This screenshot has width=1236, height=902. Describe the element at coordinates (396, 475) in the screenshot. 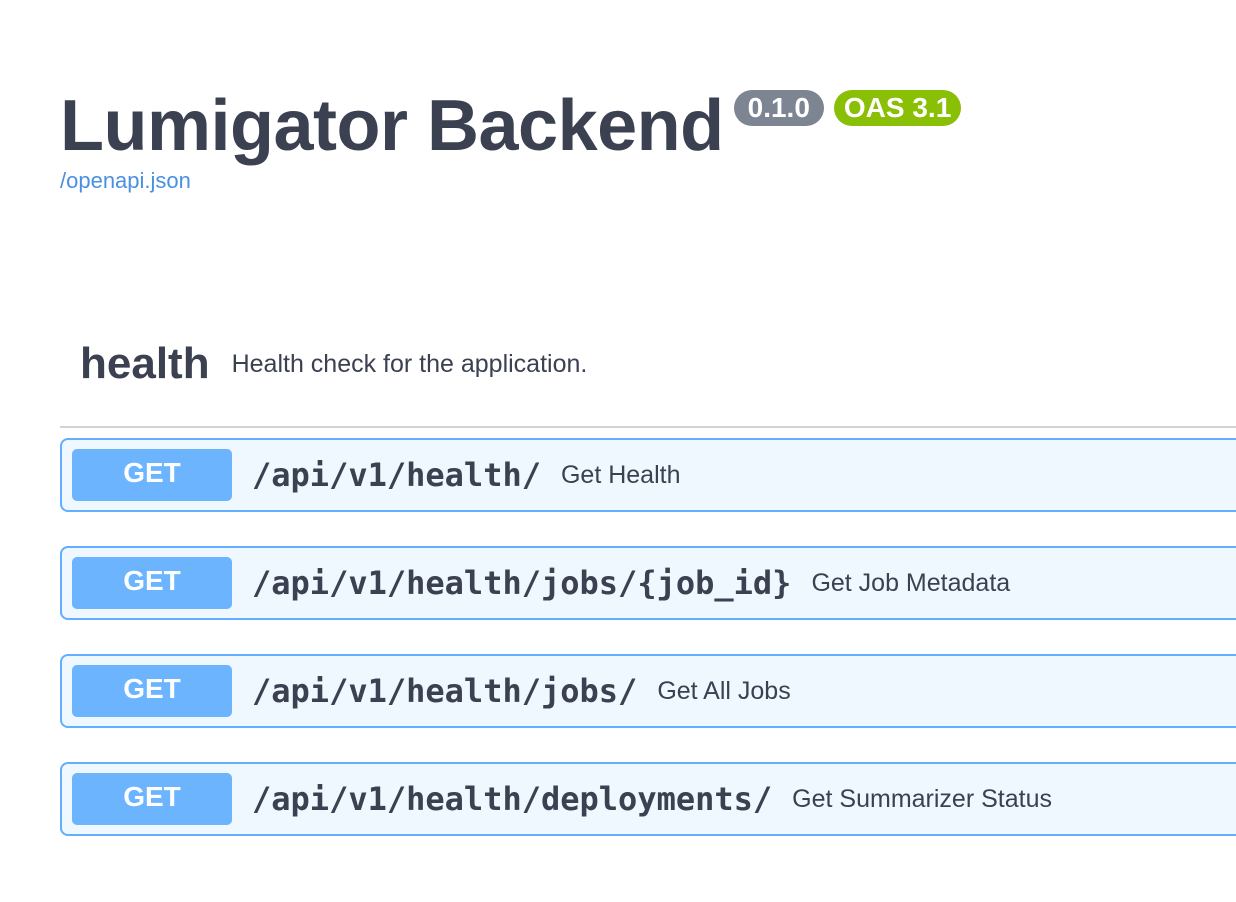

I see `operation-path: /api/v1/health/` at that location.